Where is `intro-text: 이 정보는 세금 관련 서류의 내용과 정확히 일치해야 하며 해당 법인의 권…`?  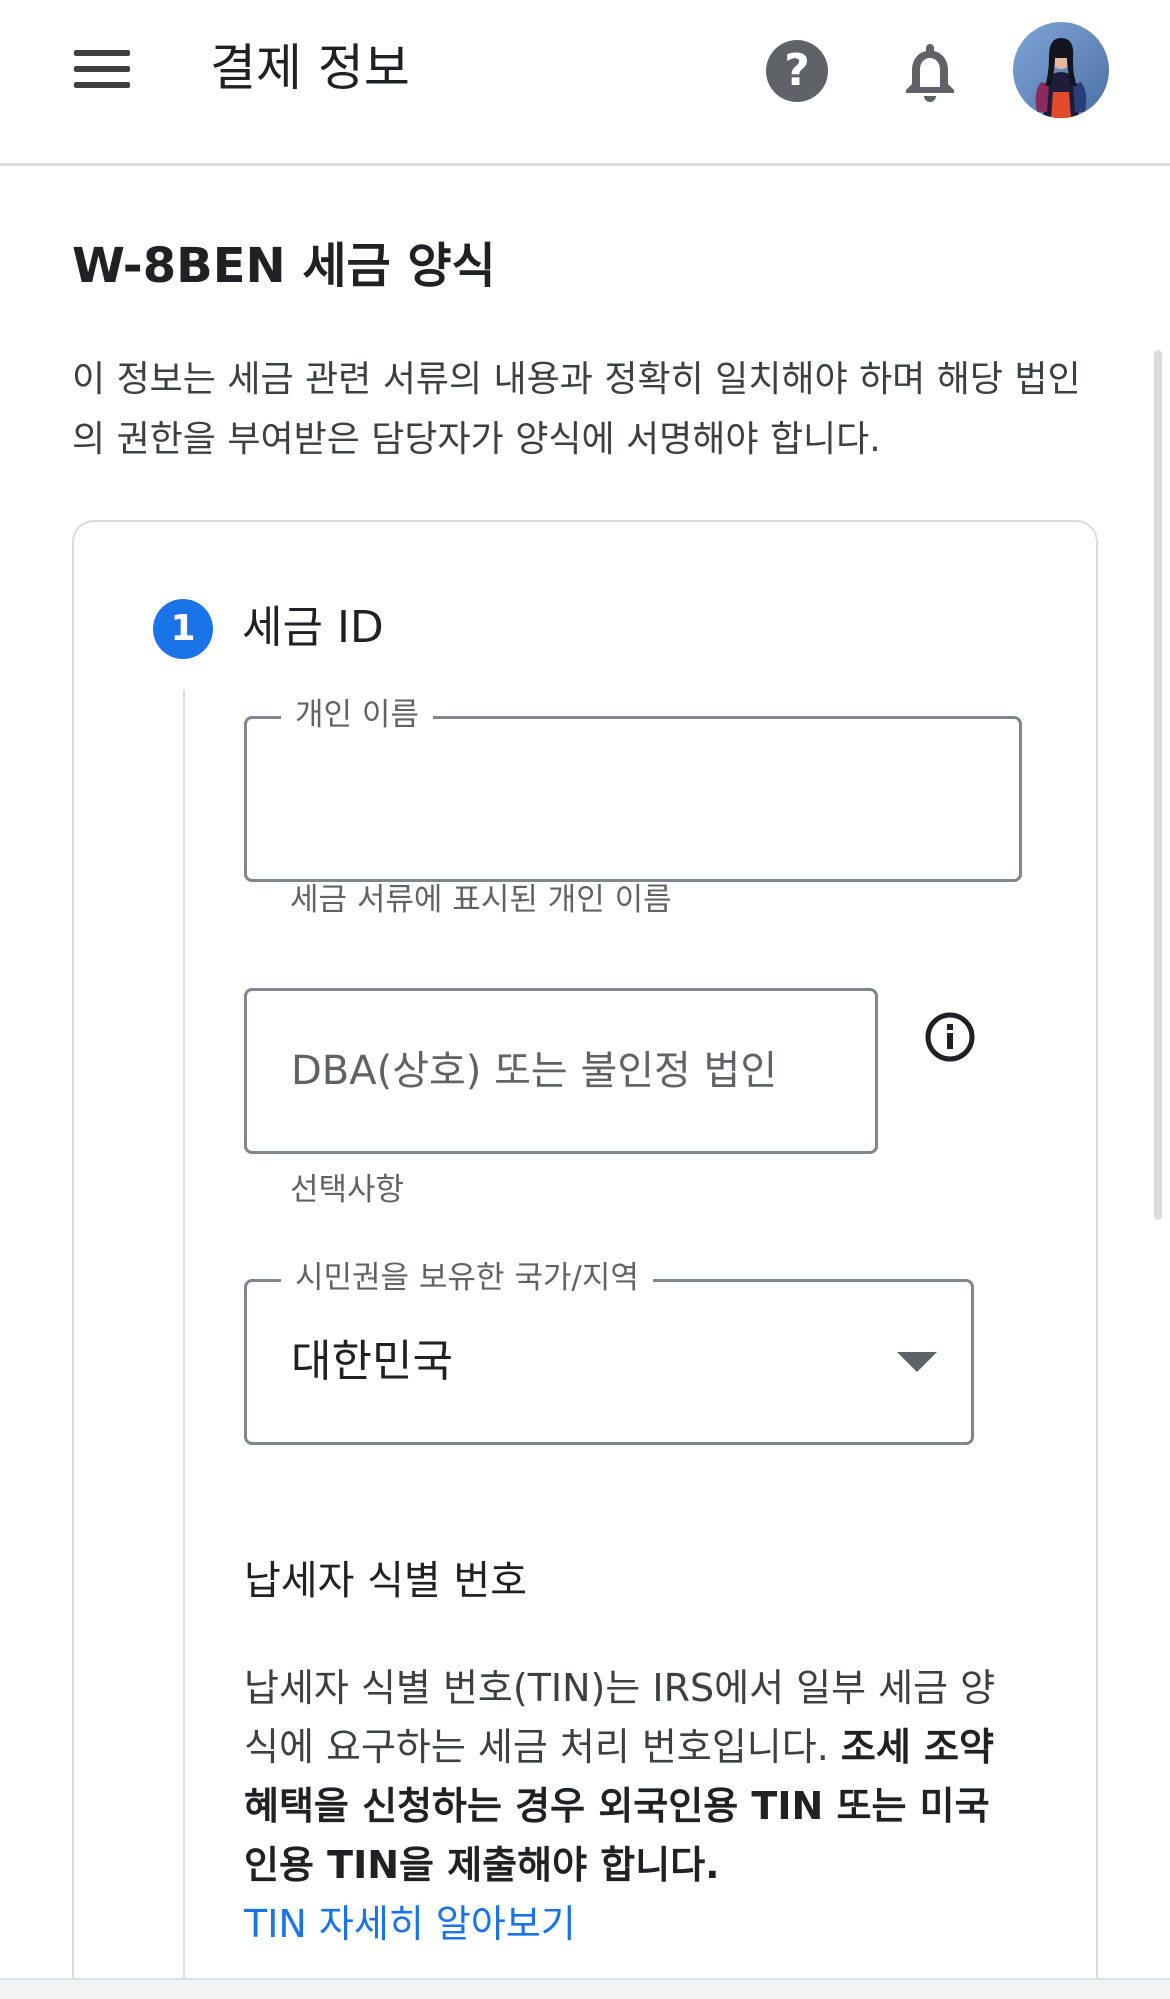 intro-text: 이 정보는 세금 관련 서류의 내용과 정확히 일치해야 하며 해당 법인의 권… is located at coordinates (576, 409).